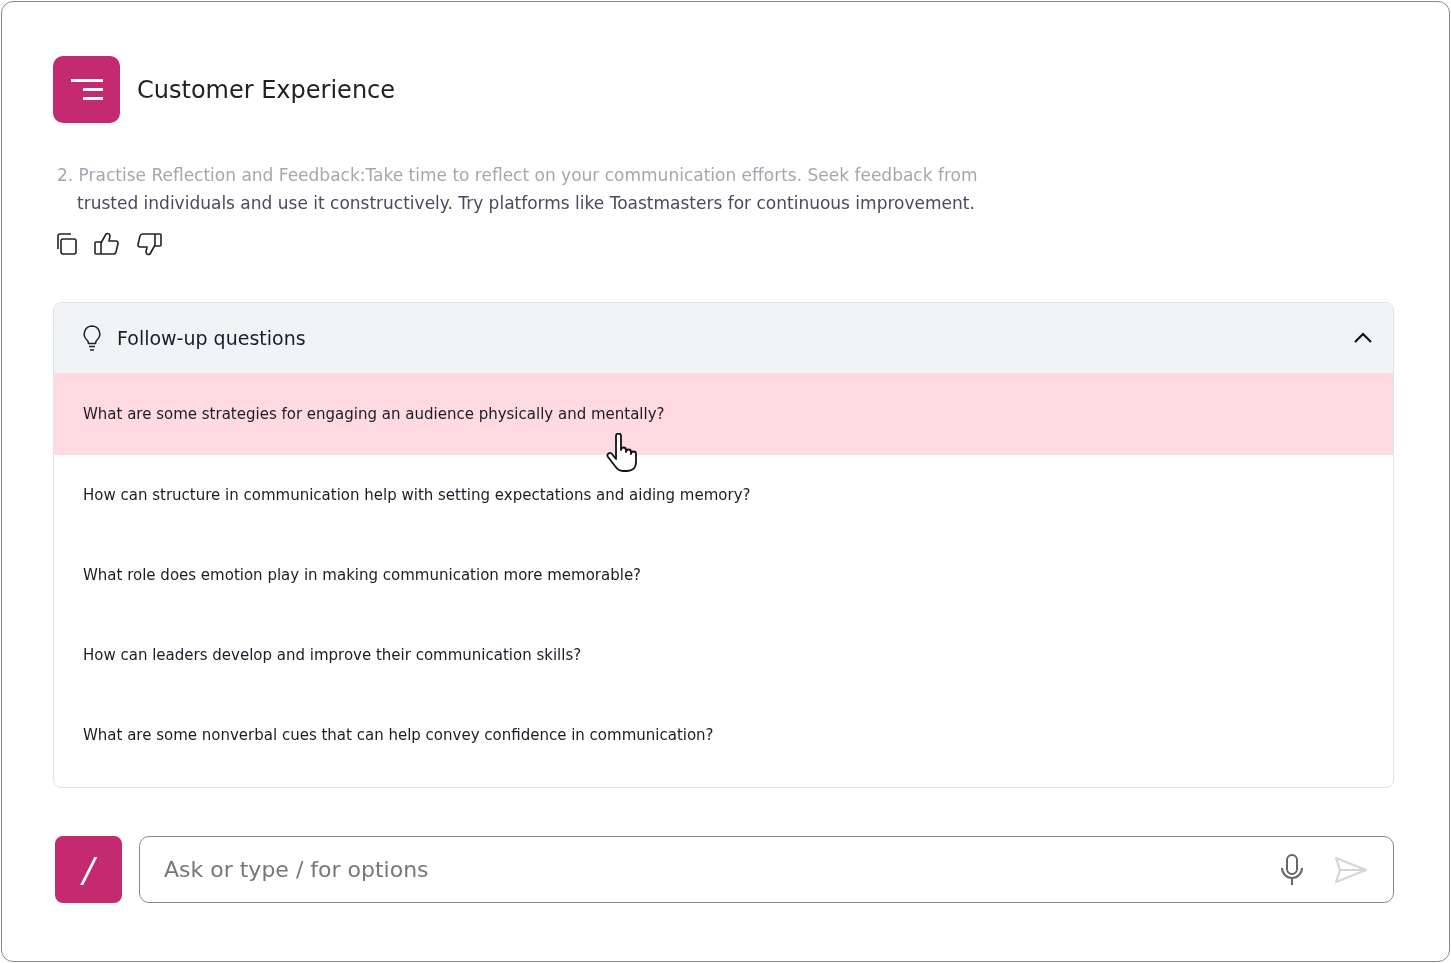  Describe the element at coordinates (723, 338) in the screenshot. I see `panel-header: Follow-up questions` at that location.